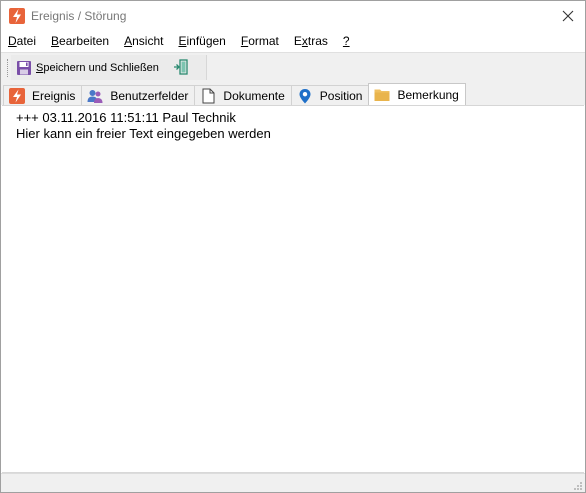  What do you see at coordinates (293, 482) in the screenshot?
I see `status-bar` at bounding box center [293, 482].